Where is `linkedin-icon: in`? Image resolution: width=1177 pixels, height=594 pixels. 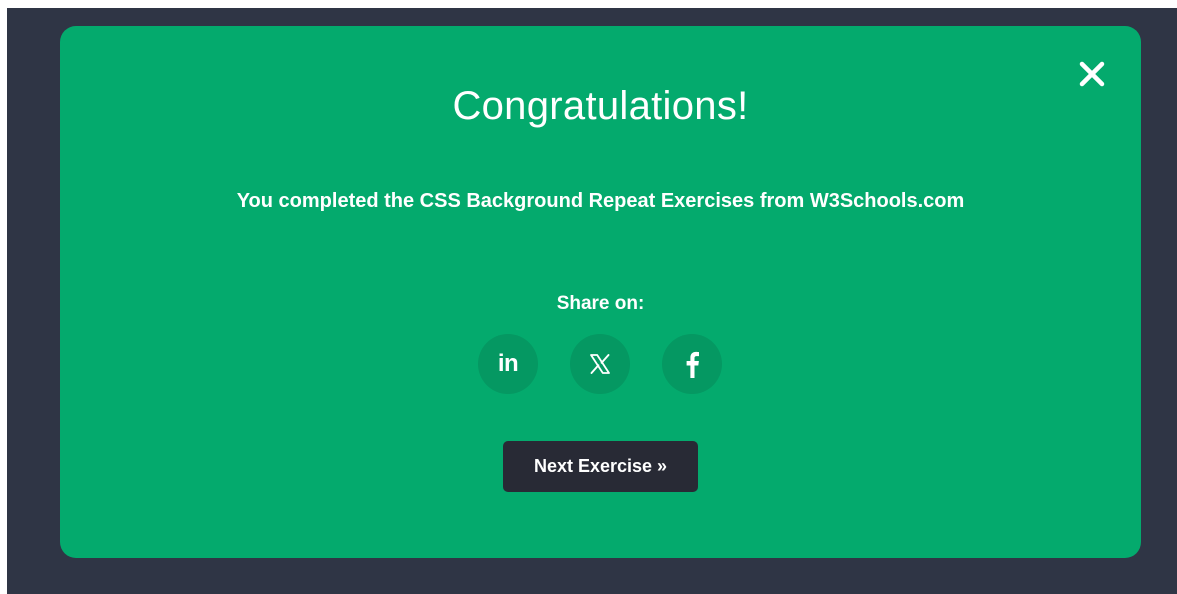
linkedin-icon: in is located at coordinates (508, 363).